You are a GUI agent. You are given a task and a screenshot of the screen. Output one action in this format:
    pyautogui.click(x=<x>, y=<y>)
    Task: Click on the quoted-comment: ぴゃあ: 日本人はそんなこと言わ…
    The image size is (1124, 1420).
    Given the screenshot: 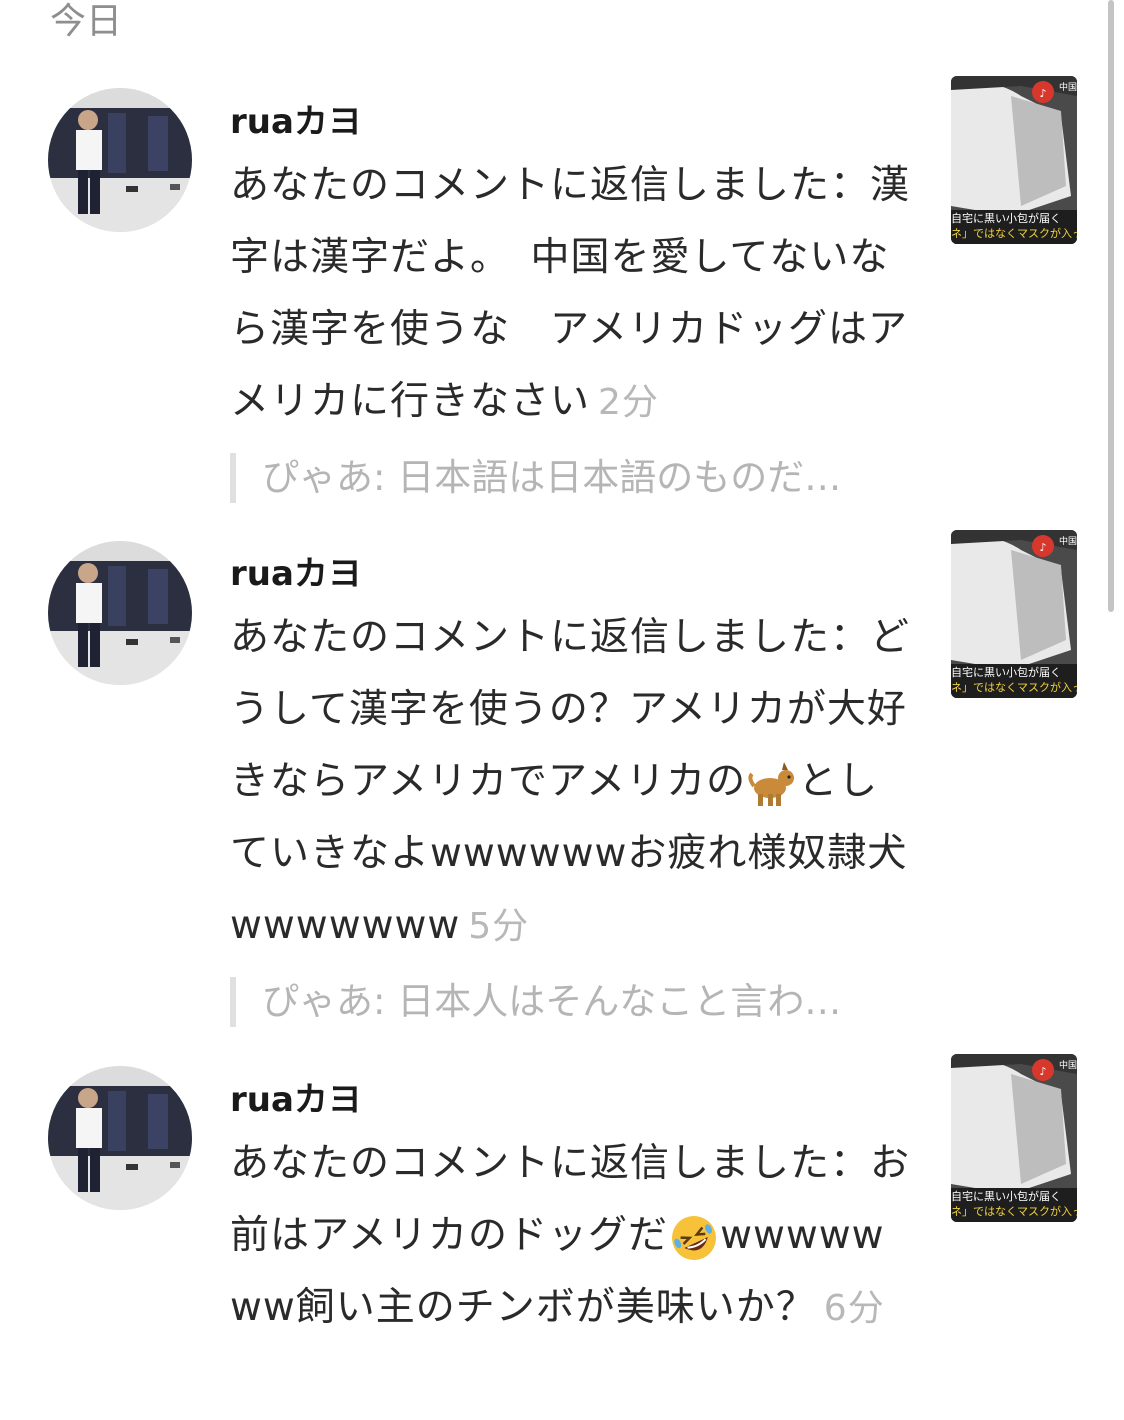 What is the action you would take?
    pyautogui.click(x=566, y=1002)
    